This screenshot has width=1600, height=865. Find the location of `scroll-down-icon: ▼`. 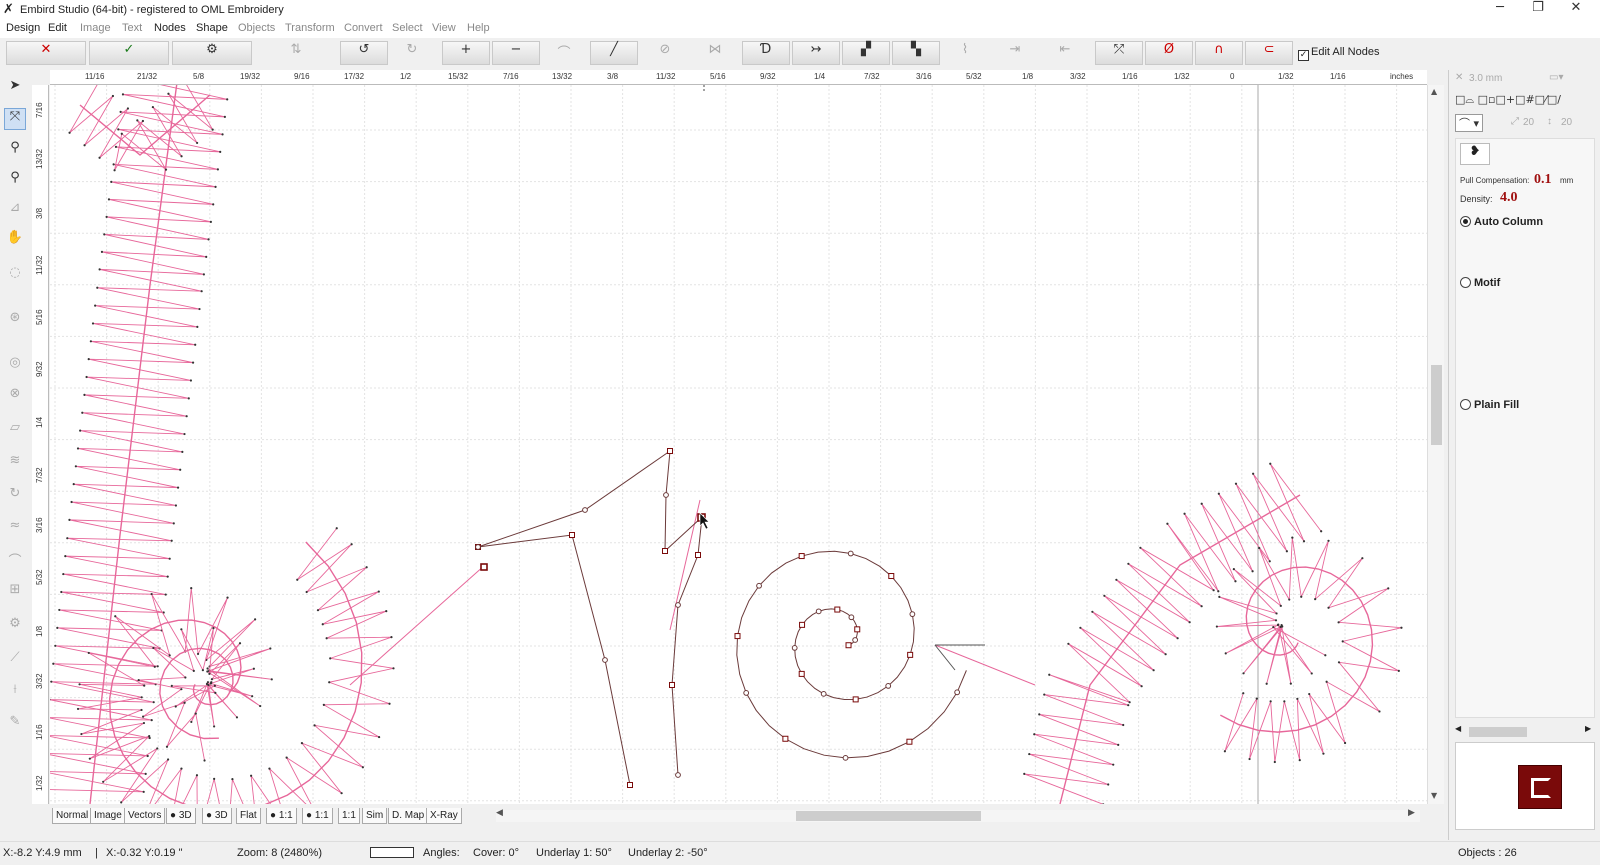

scroll-down-icon: ▼ is located at coordinates (1434, 795).